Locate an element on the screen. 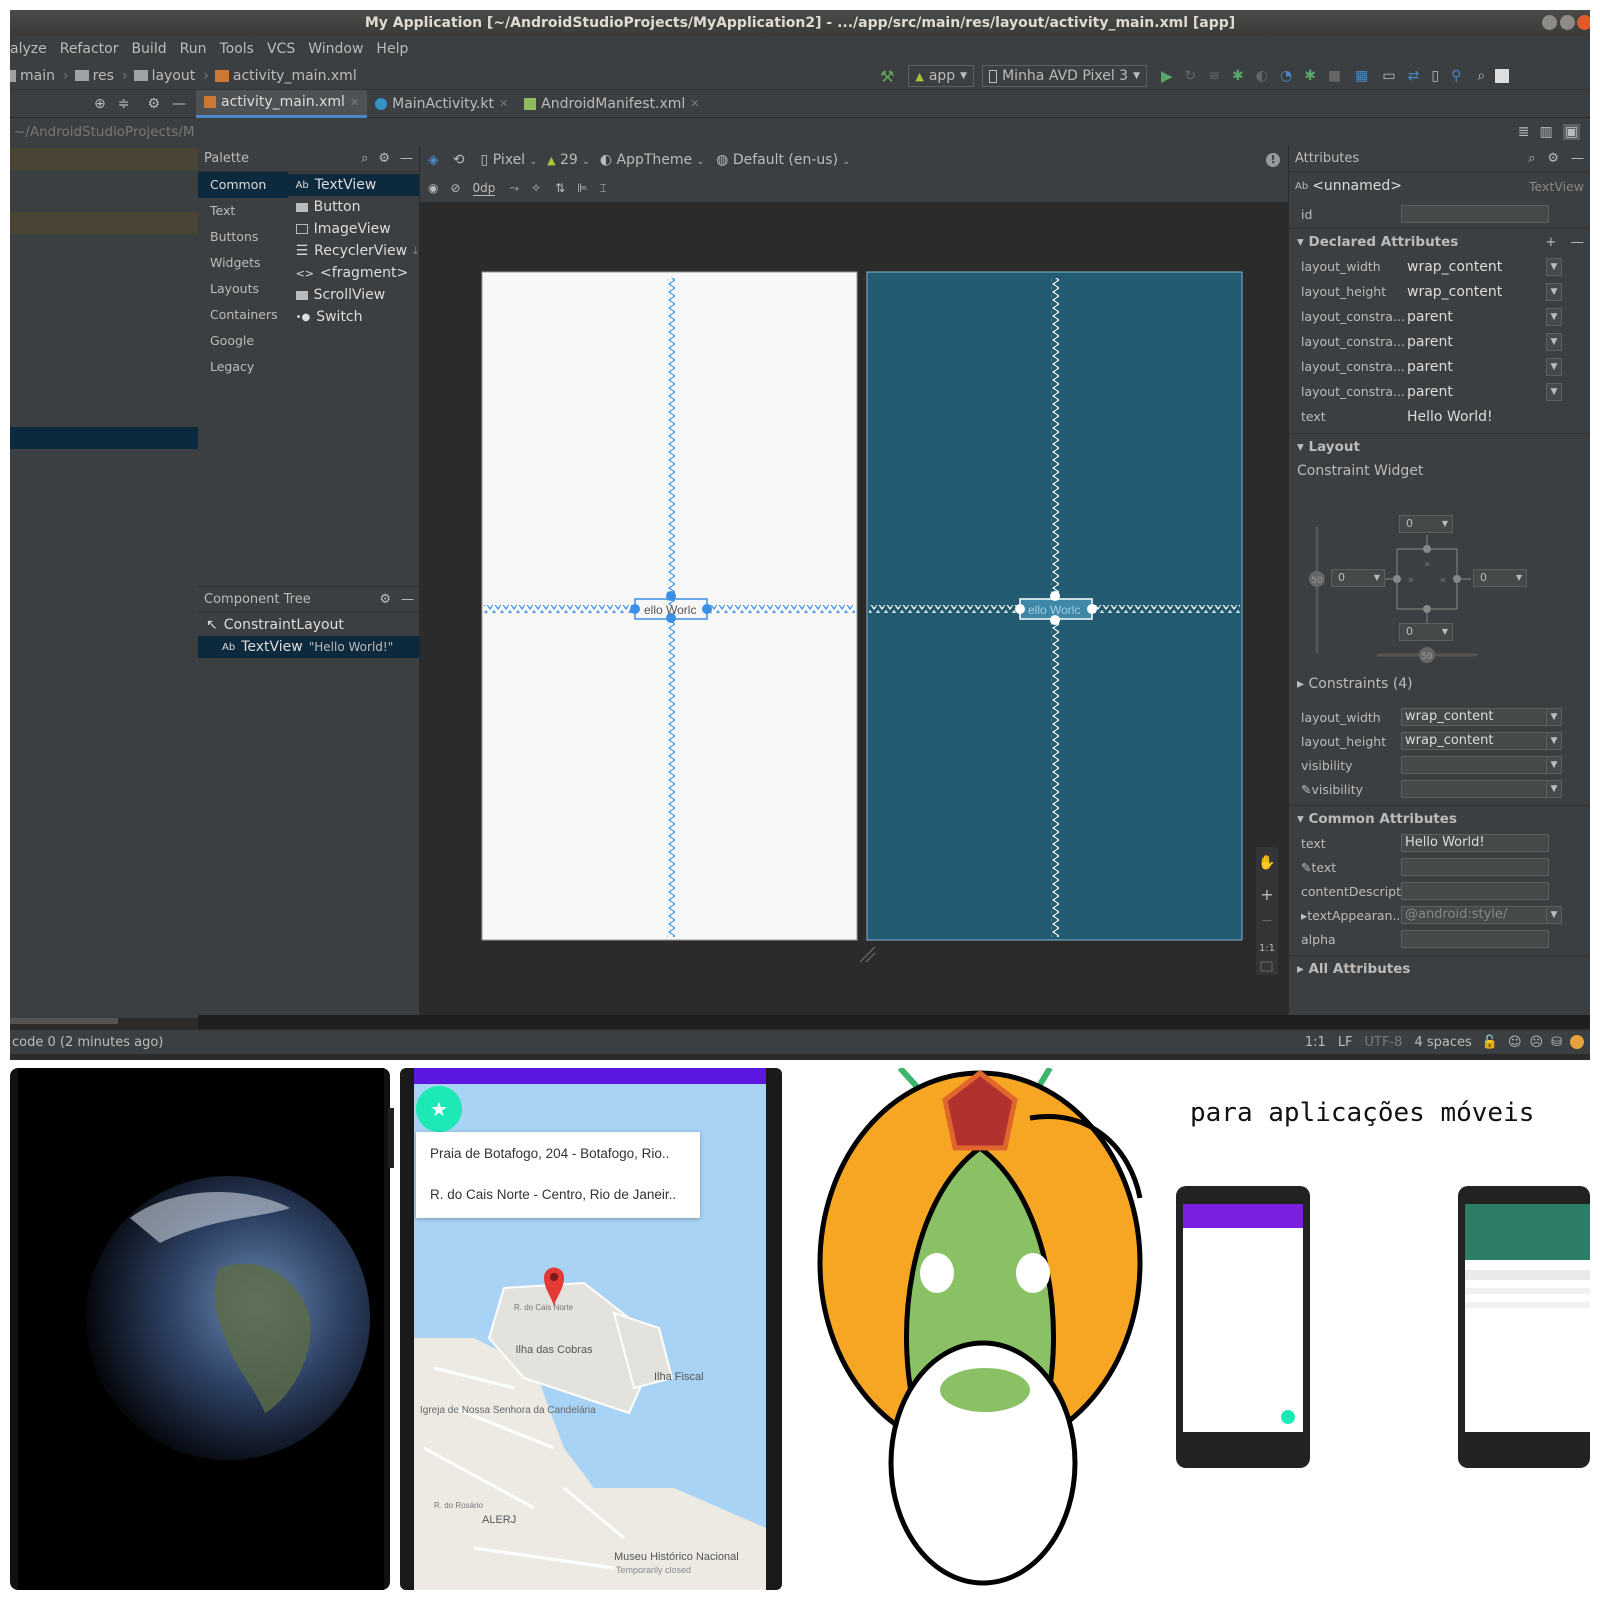 This screenshot has height=1600, width=1600. attribute-value: wrap_content is located at coordinates (1454, 267).